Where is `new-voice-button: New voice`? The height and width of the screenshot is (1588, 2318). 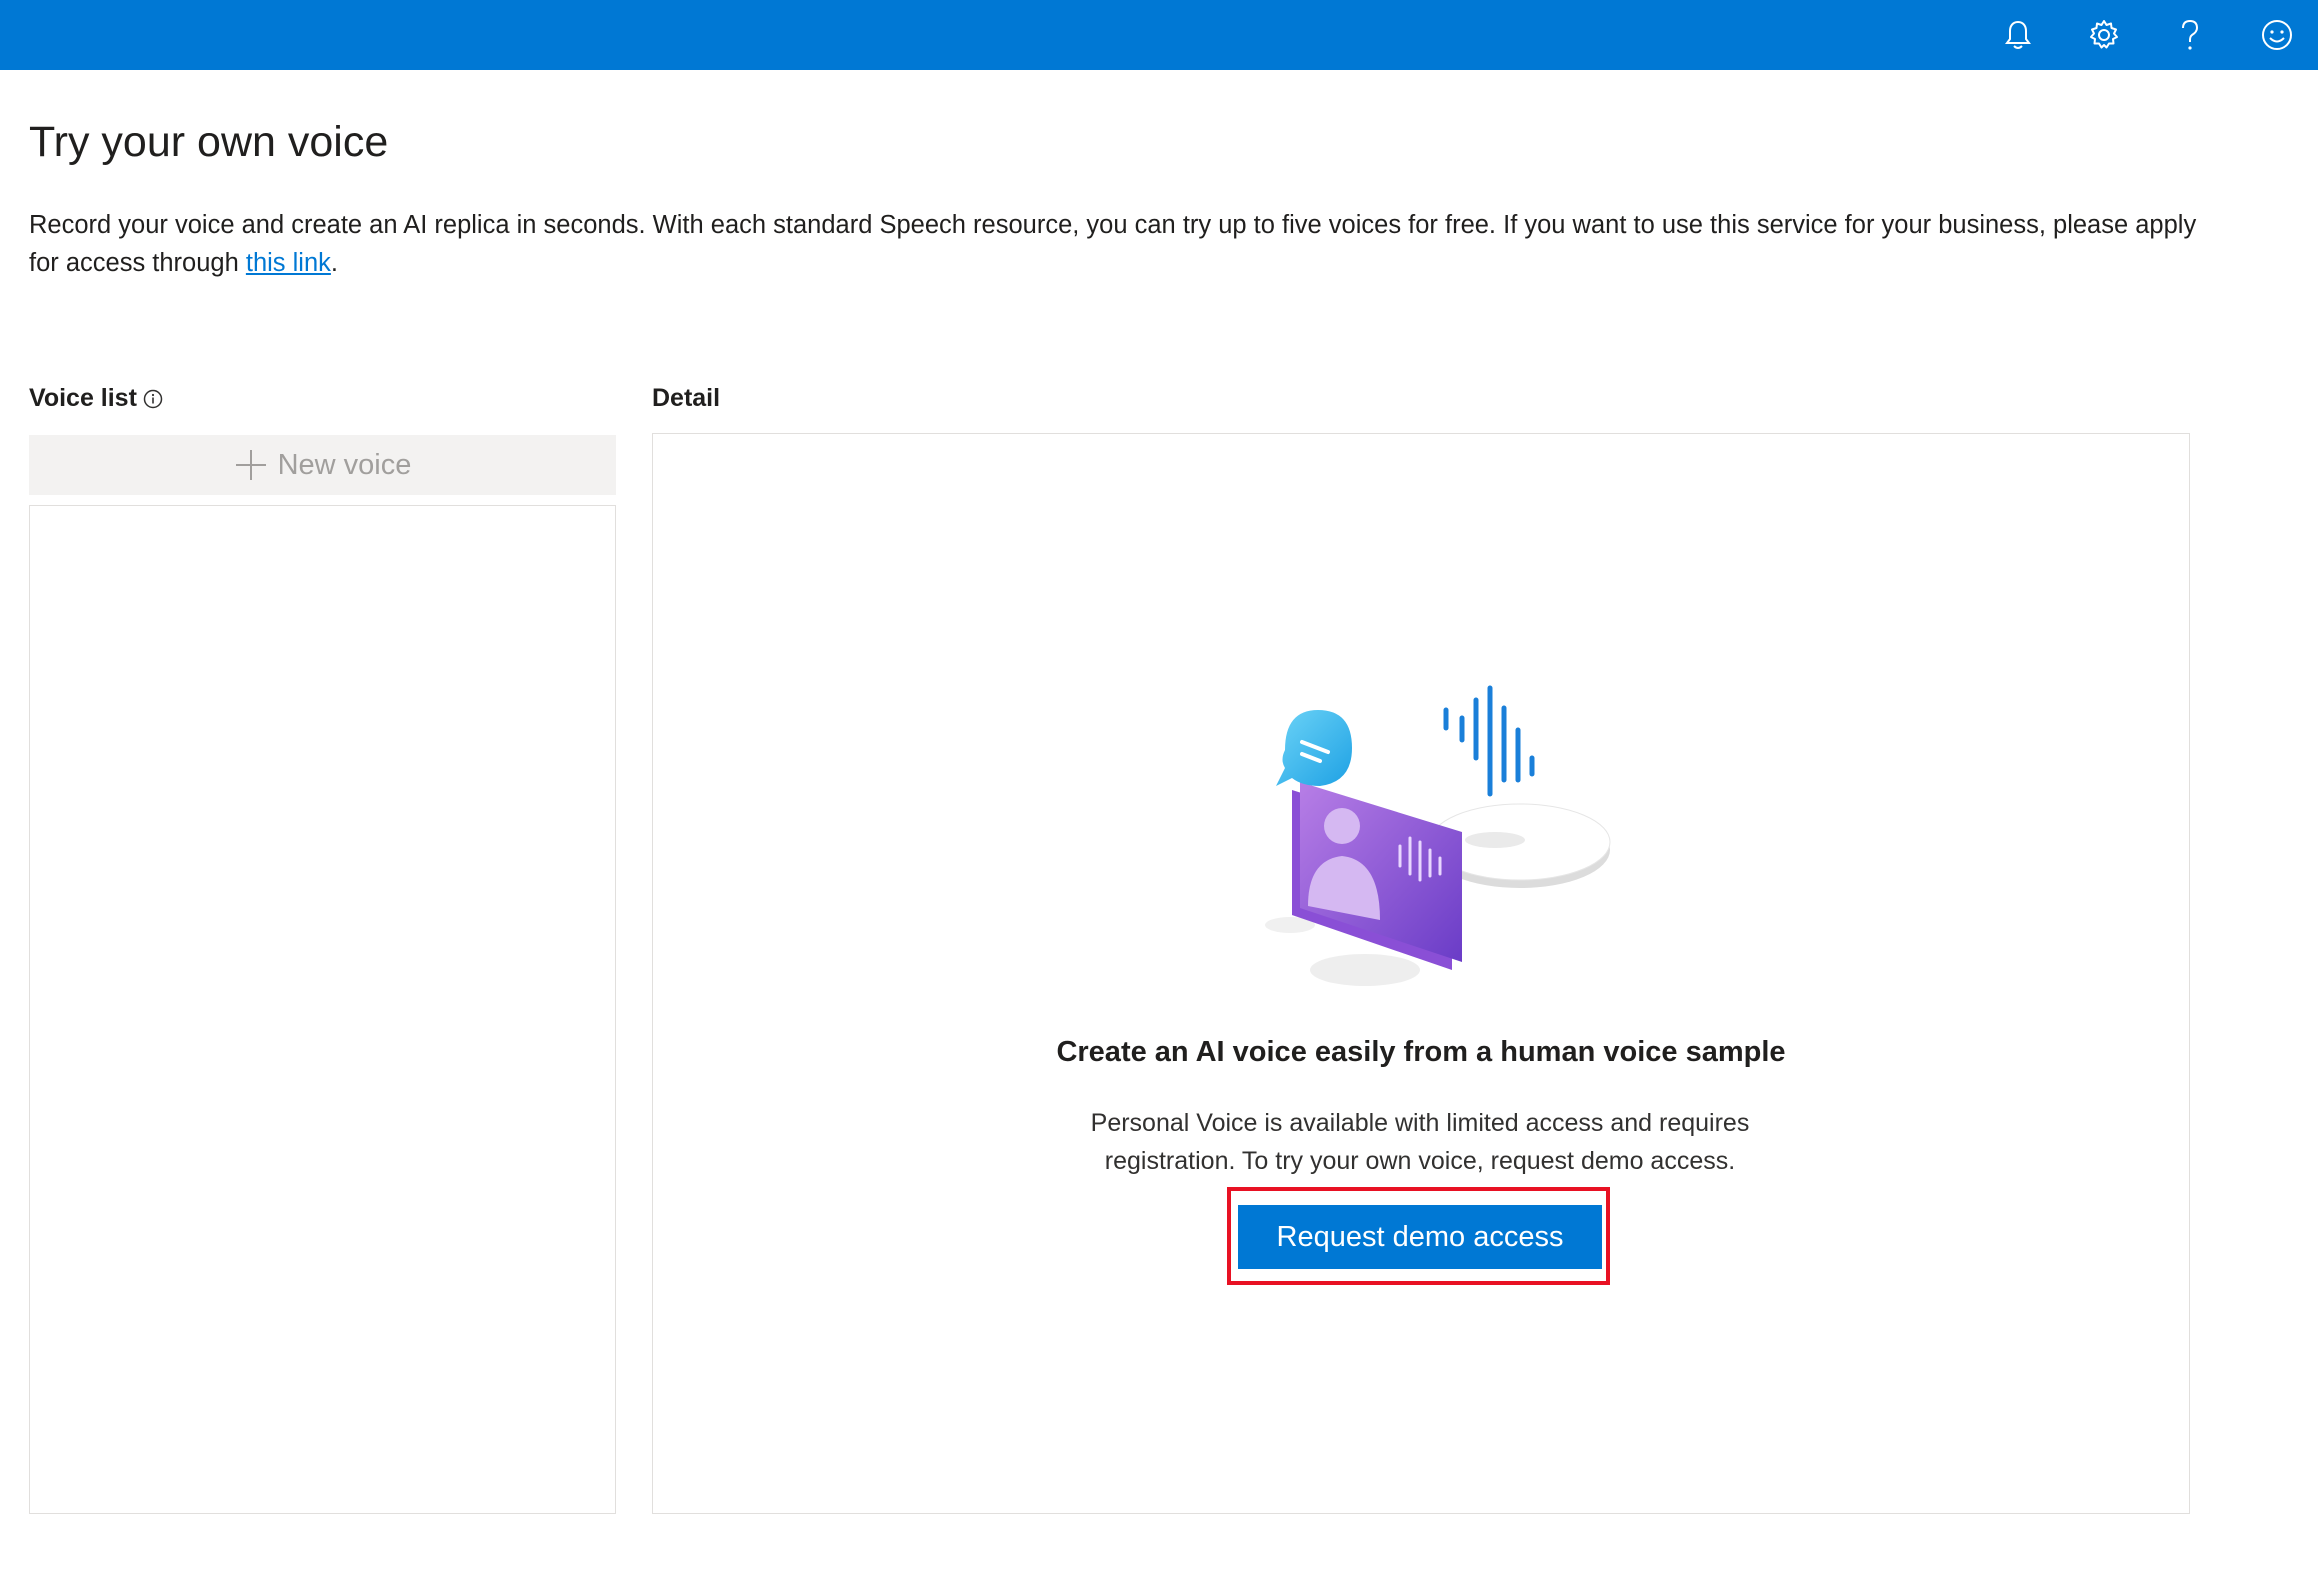
new-voice-button: New voice is located at coordinates (322, 465).